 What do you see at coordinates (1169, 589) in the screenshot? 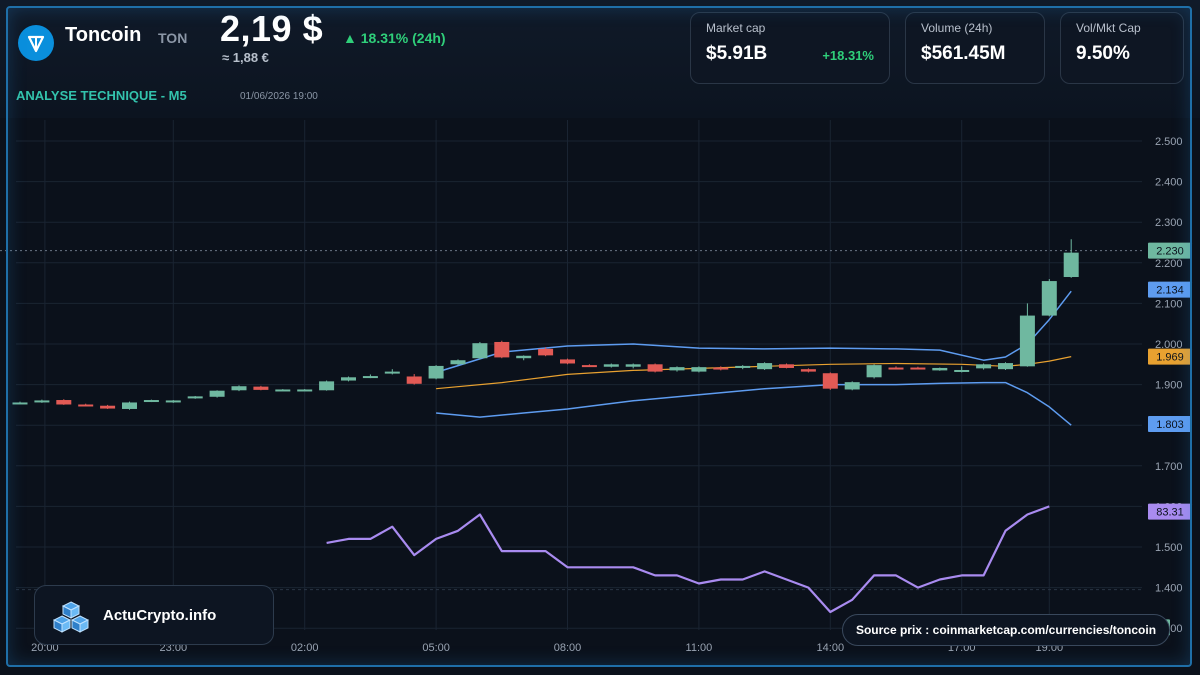
I see `y-tick-label: 1.400` at bounding box center [1169, 589].